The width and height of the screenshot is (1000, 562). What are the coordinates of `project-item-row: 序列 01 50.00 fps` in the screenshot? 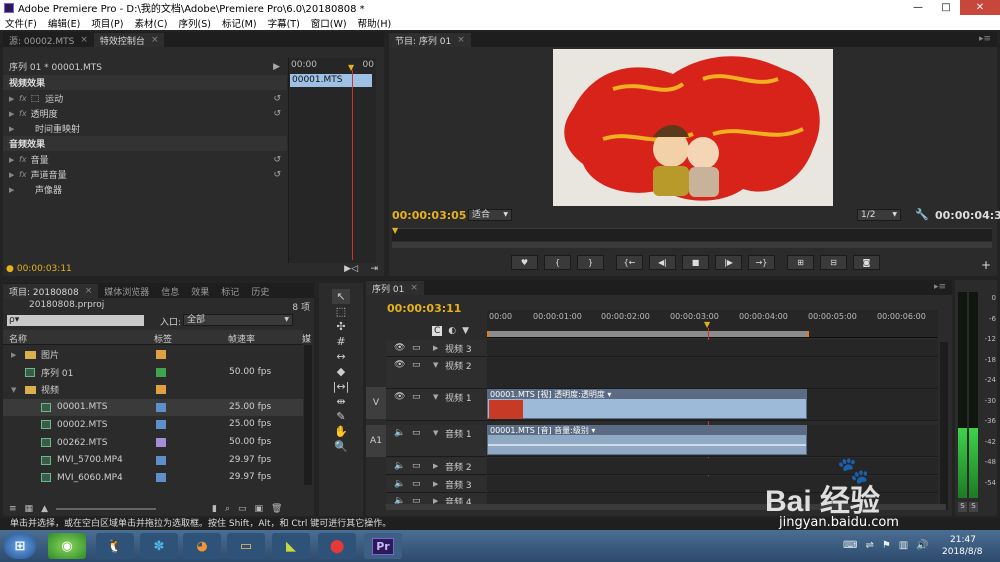 It's located at (153, 372).